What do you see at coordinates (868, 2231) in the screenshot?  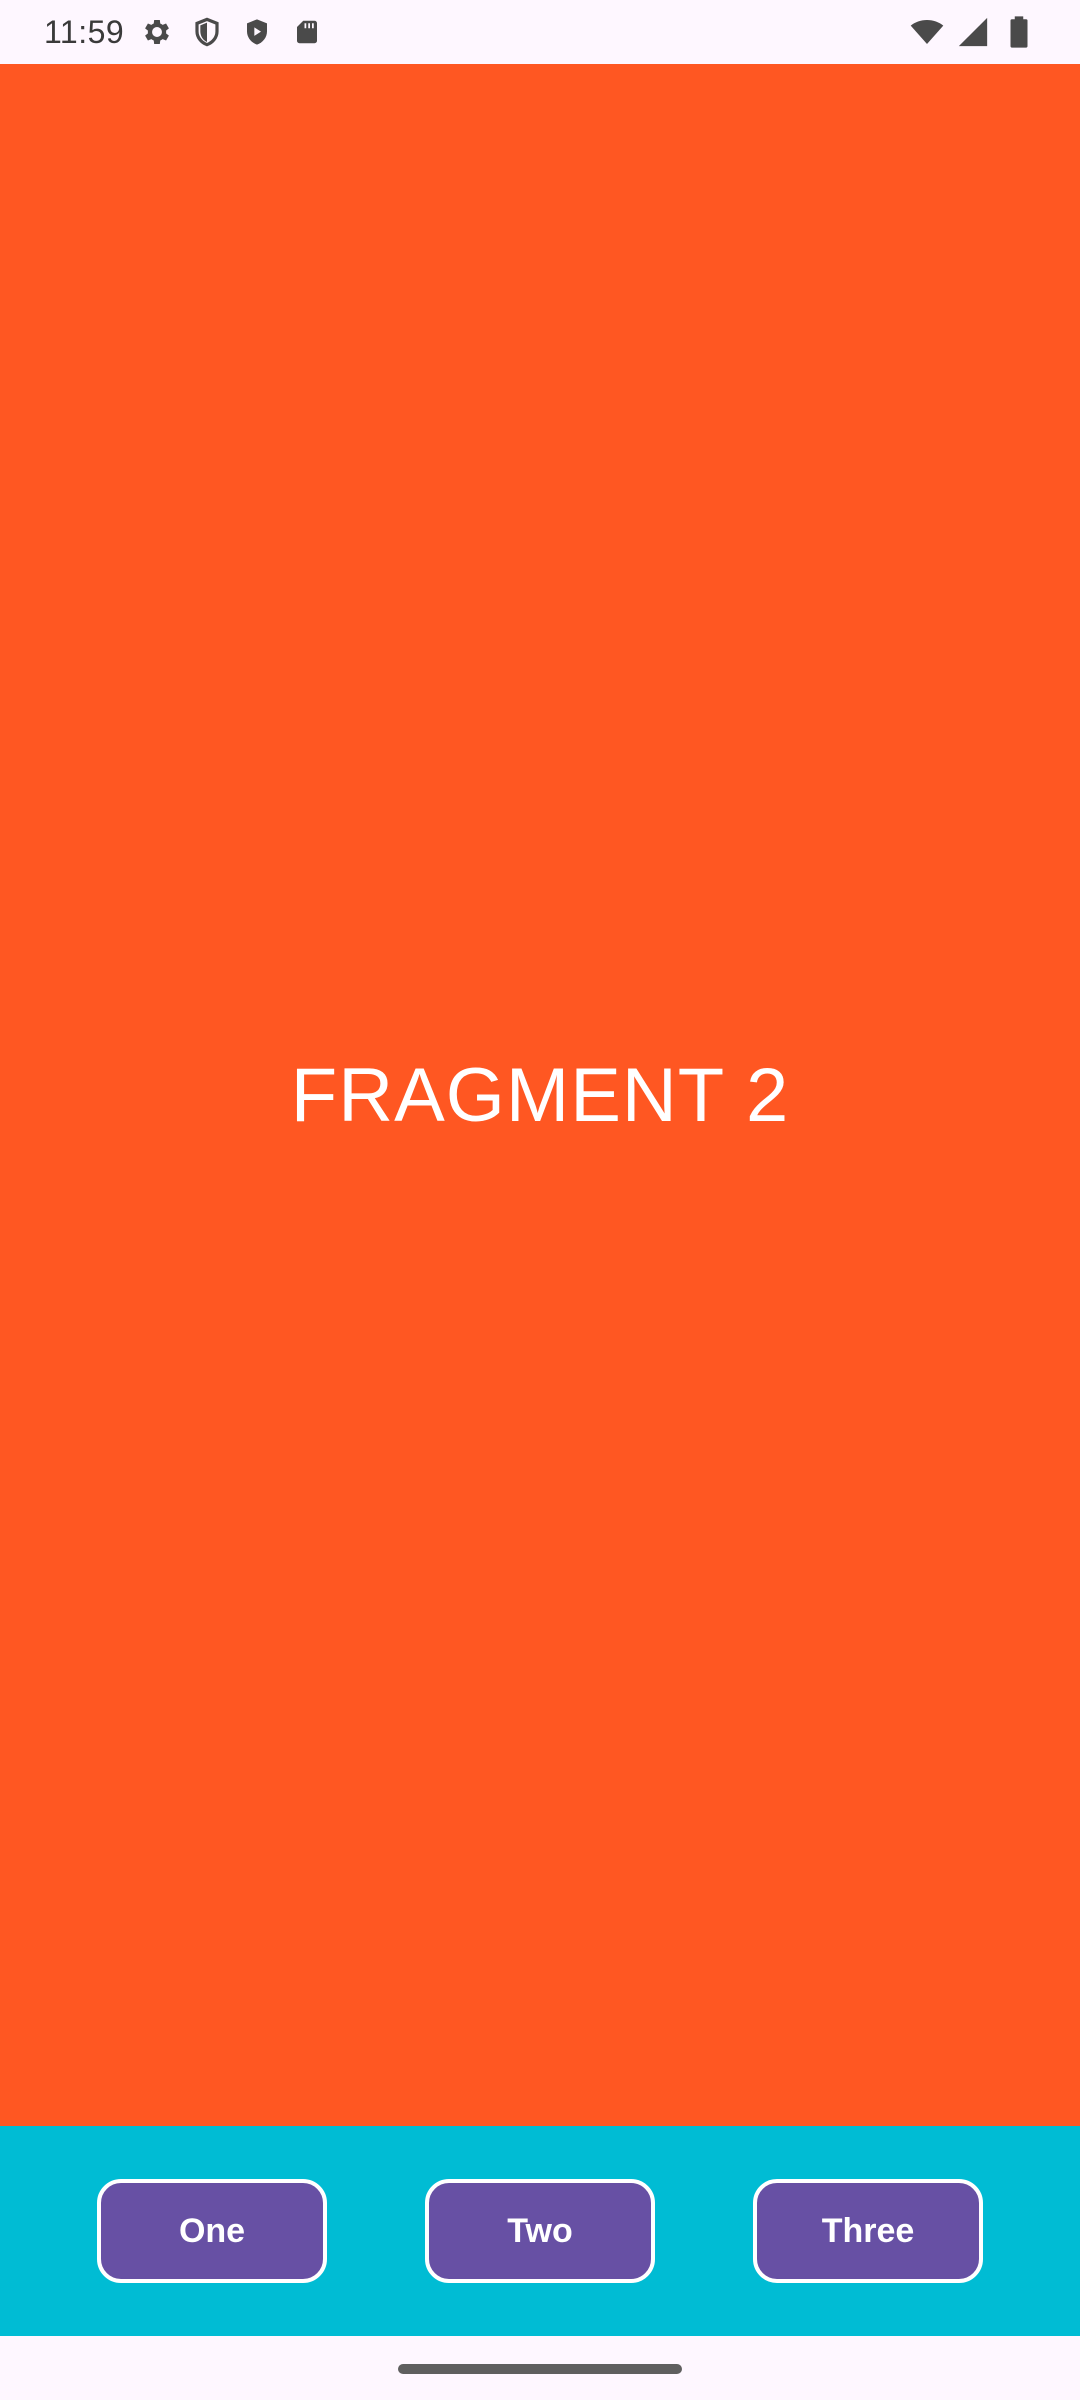 I see `button-three: Three` at bounding box center [868, 2231].